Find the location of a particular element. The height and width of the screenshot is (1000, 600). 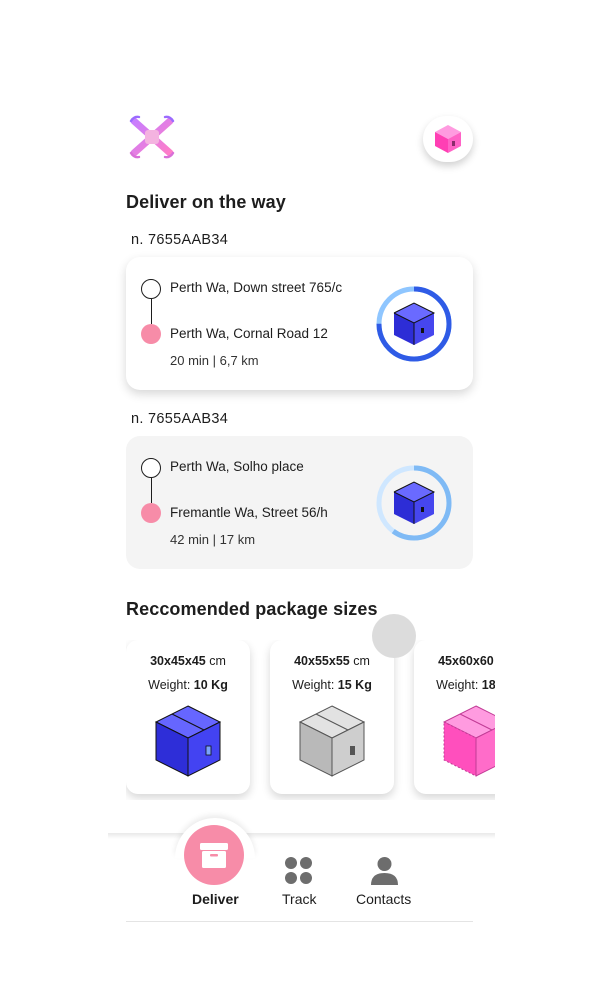

grid-dots-icon is located at coordinates (298, 870).